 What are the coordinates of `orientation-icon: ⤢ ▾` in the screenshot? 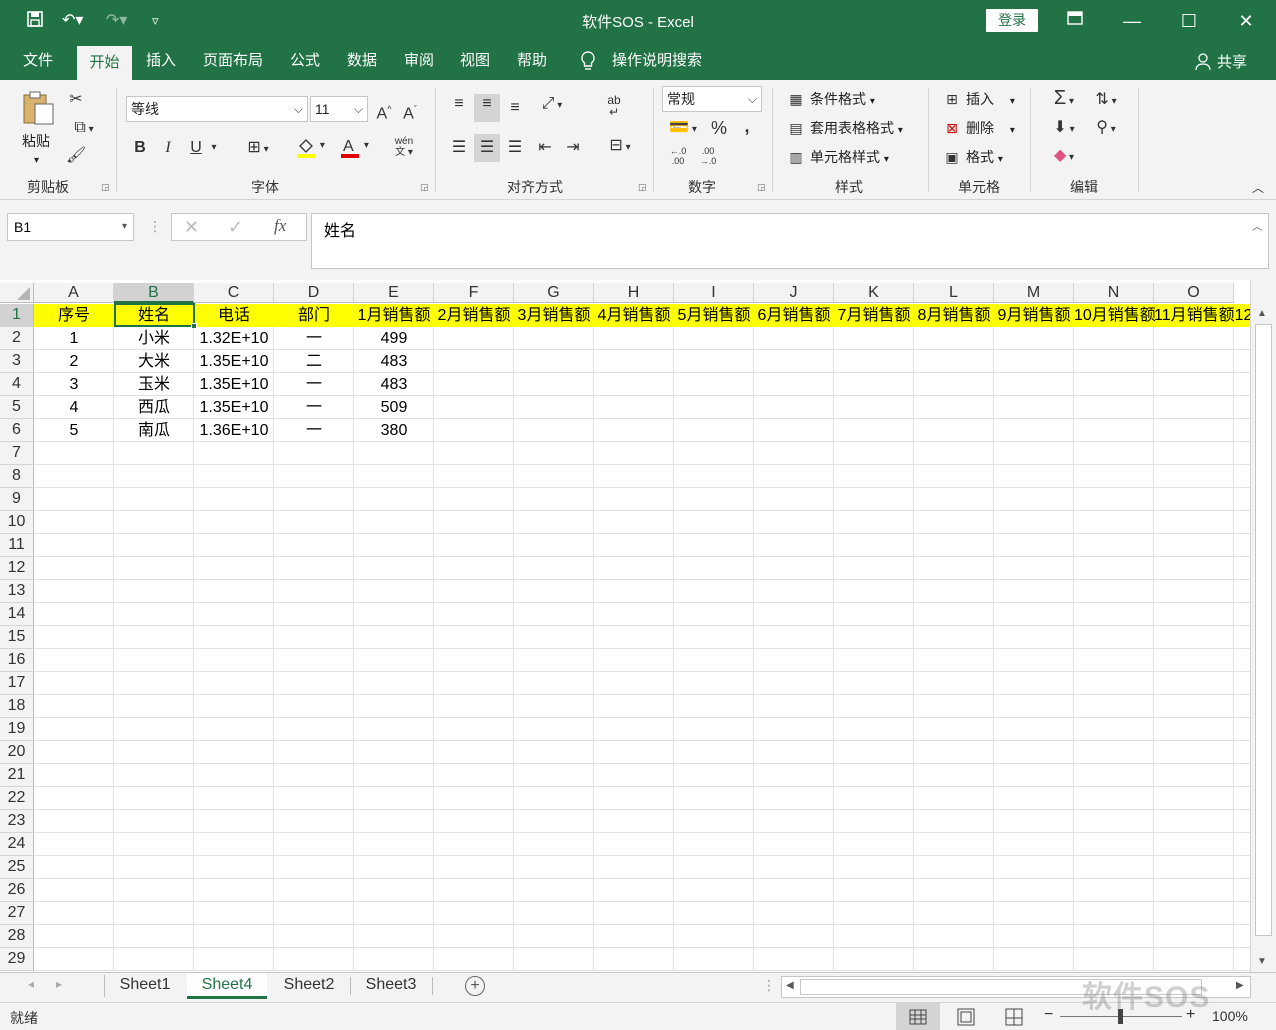 It's located at (552, 105).